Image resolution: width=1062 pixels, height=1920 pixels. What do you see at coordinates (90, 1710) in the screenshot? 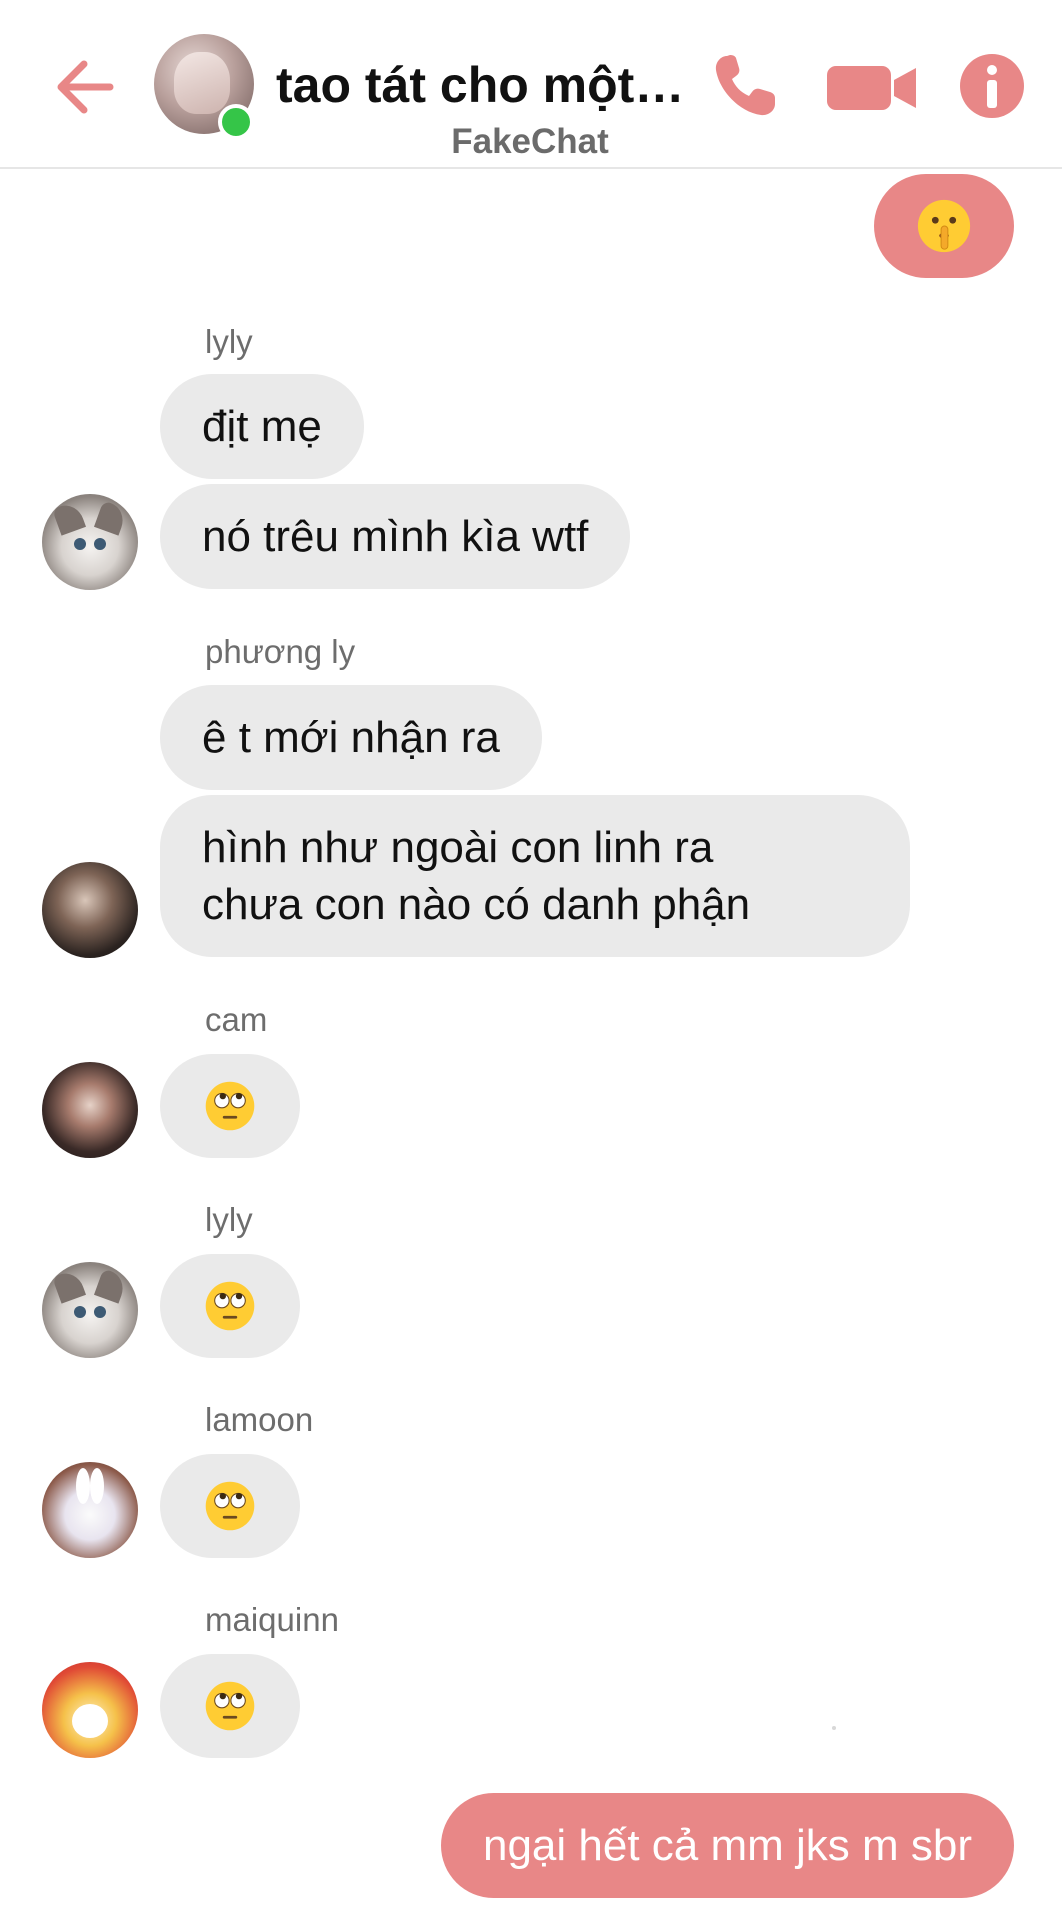
I see `avatar-maiquinn` at bounding box center [90, 1710].